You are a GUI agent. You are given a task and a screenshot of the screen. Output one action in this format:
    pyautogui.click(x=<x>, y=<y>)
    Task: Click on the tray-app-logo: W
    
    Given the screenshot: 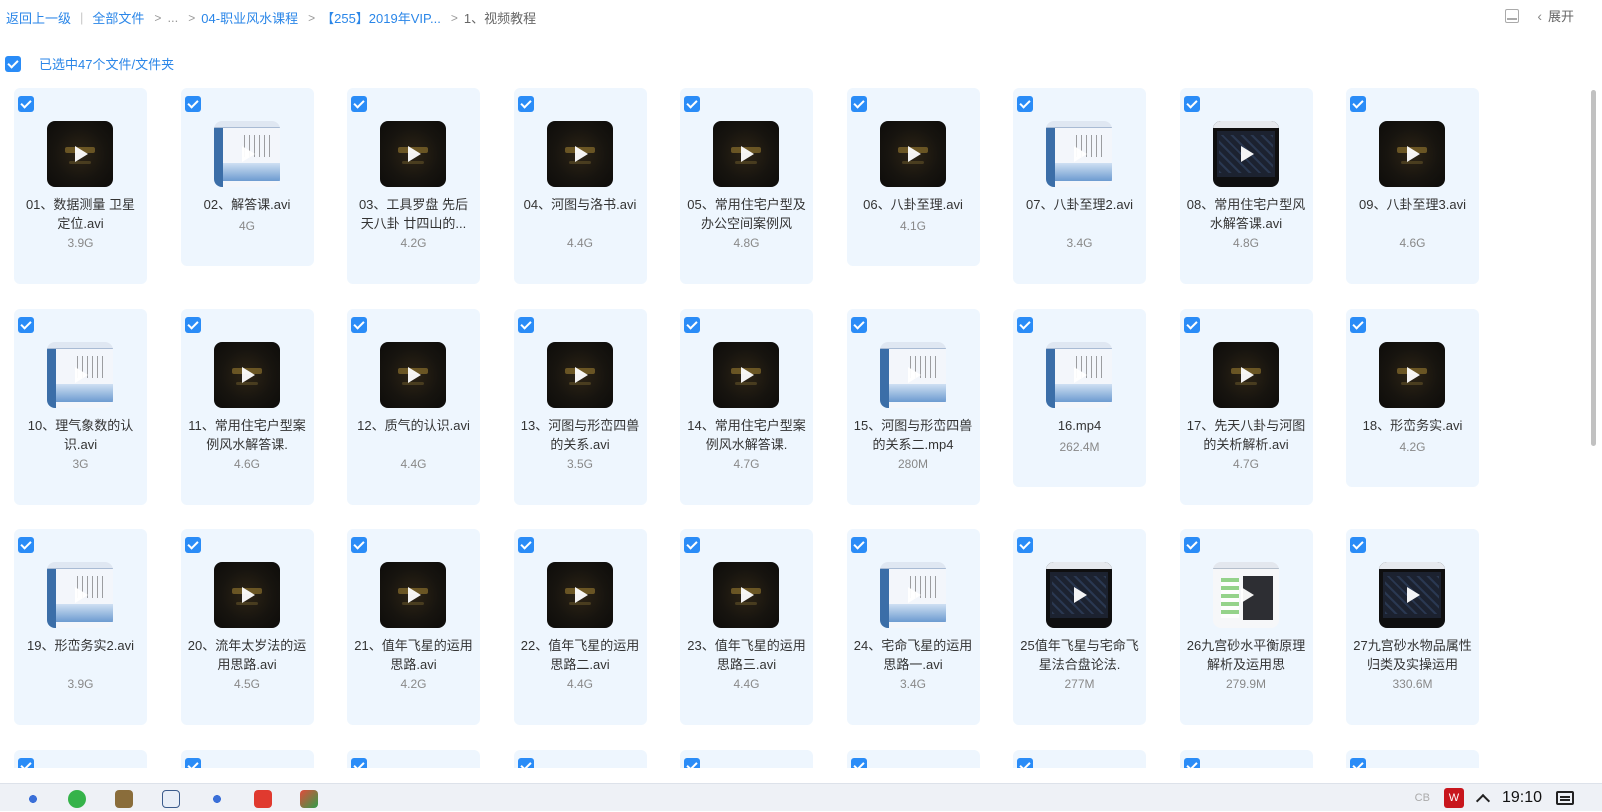 What is the action you would take?
    pyautogui.click(x=1453, y=798)
    